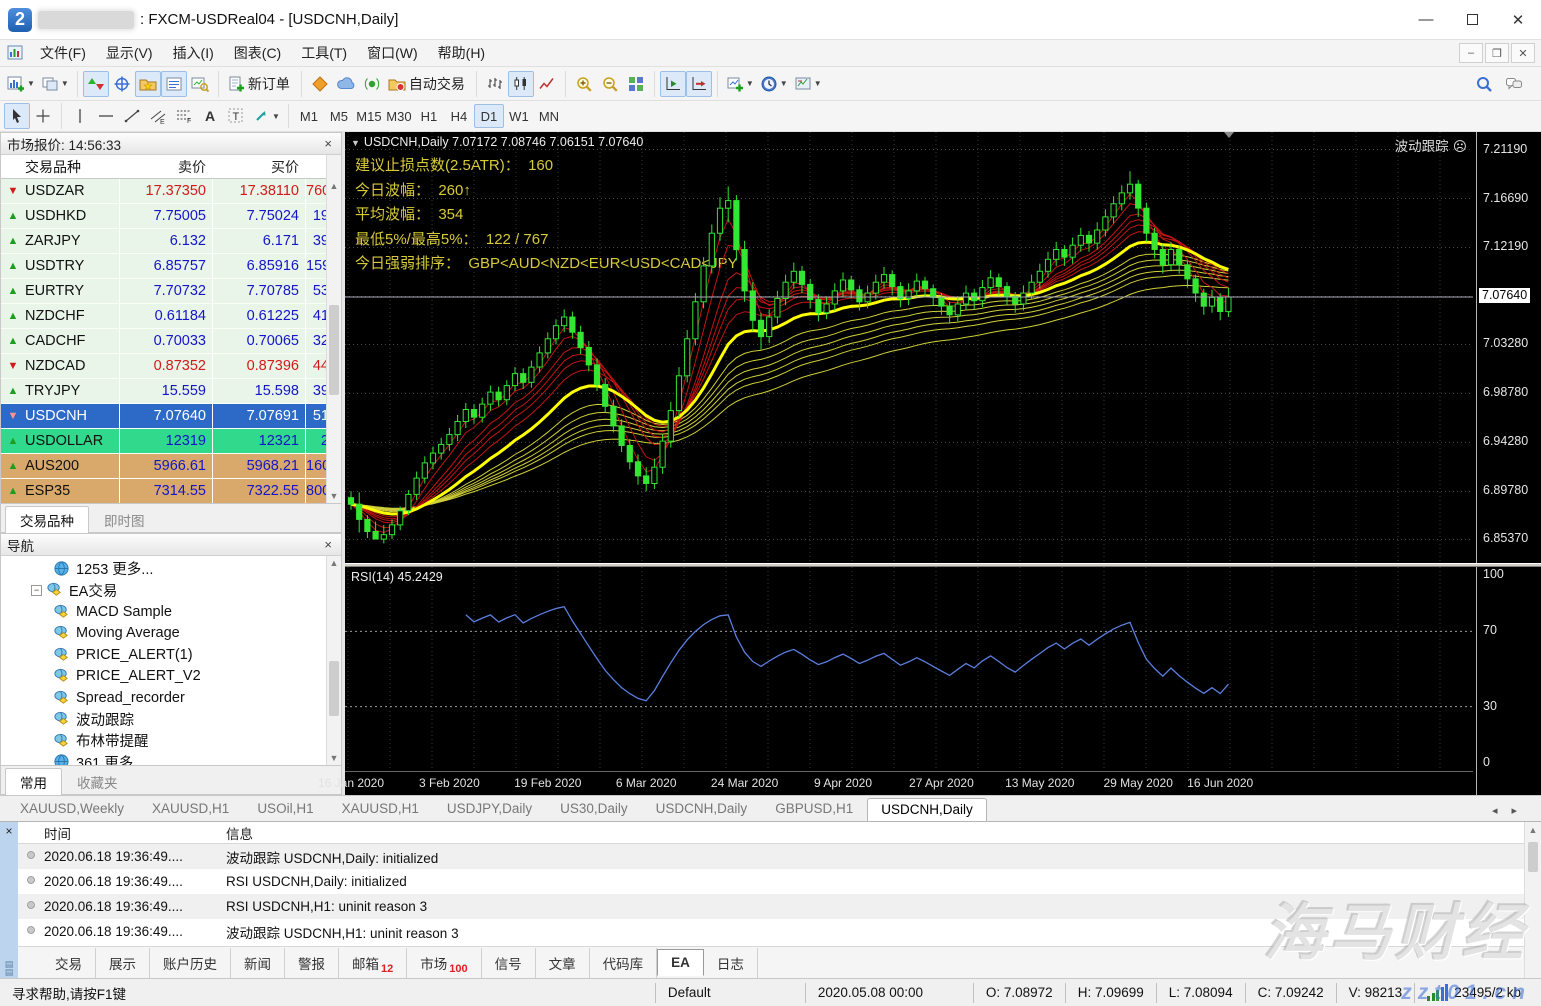 The image size is (1541, 1006). Describe the element at coordinates (624, 962) in the screenshot. I see `terminal-tab-代码库: 代码库` at that location.